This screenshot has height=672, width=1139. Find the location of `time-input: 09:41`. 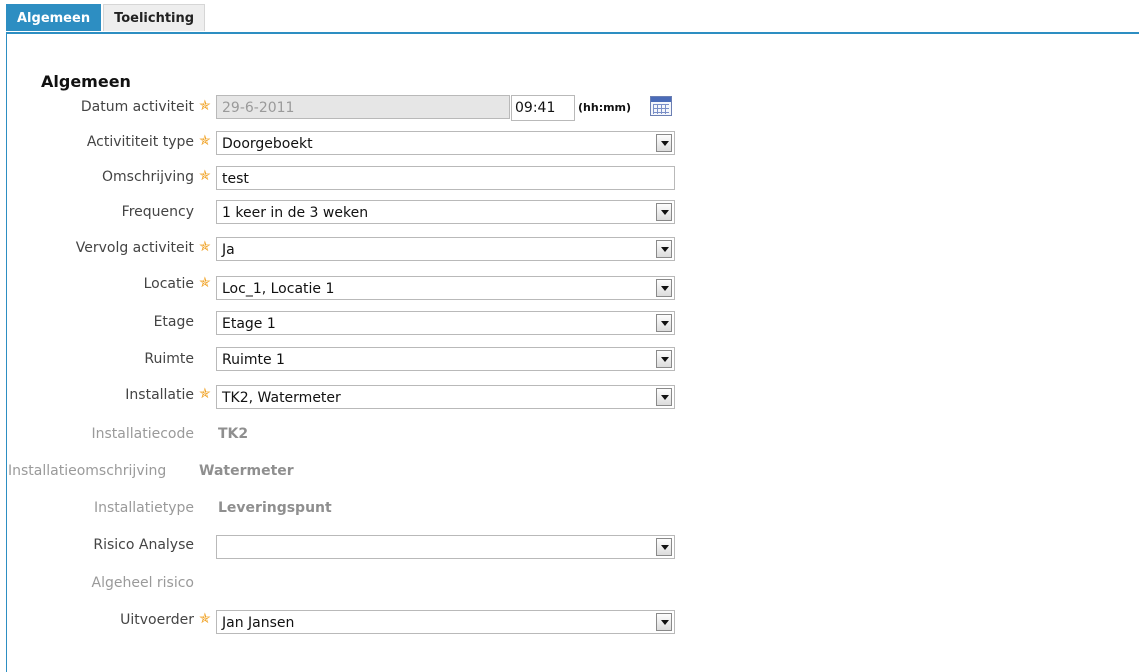

time-input: 09:41 is located at coordinates (543, 108).